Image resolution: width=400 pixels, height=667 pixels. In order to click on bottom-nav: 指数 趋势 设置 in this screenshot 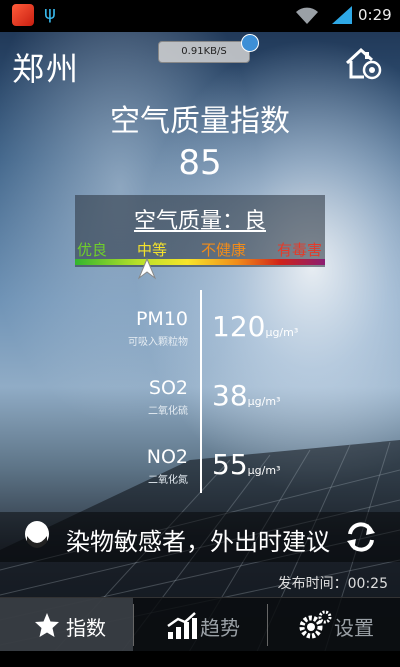, I will do `click(200, 624)`.